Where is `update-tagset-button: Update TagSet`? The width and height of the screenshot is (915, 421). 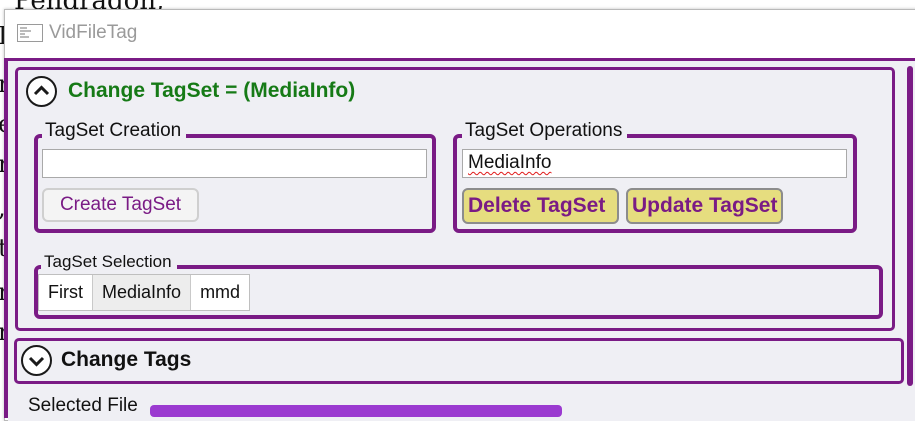 update-tagset-button: Update TagSet is located at coordinates (704, 206).